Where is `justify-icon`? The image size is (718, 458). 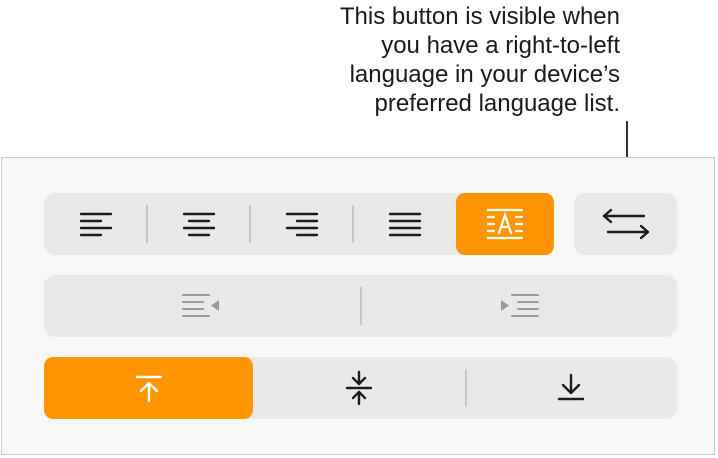
justify-icon is located at coordinates (404, 224).